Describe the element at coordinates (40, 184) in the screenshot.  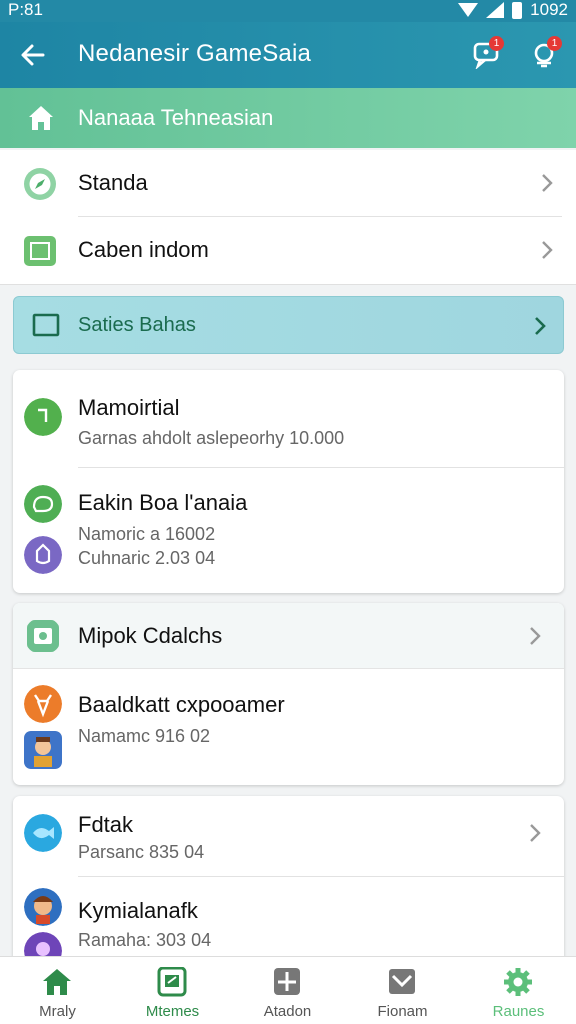
I see `compass-icon` at that location.